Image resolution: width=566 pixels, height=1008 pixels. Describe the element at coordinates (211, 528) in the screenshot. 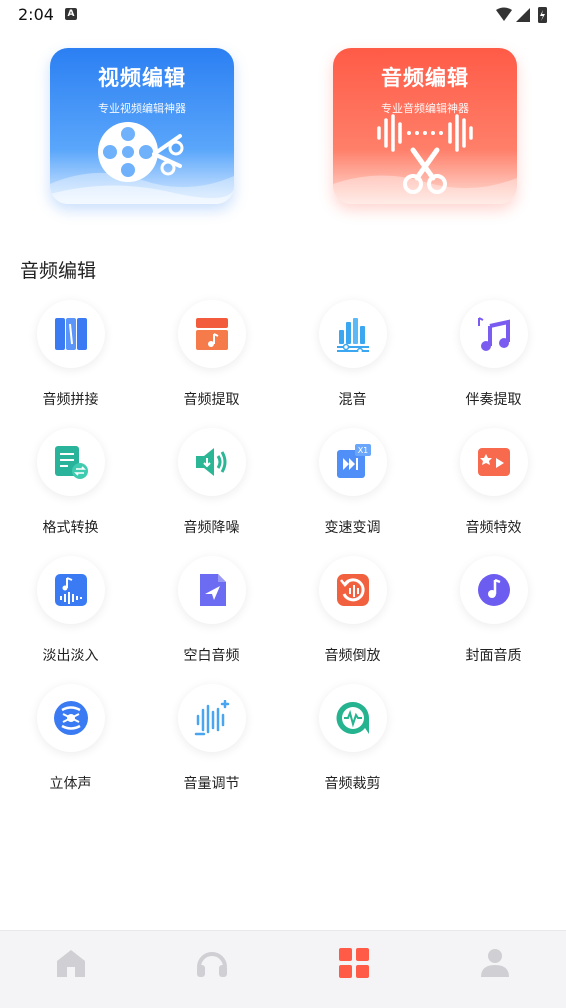

I see `tool-label: 音频降噪` at that location.